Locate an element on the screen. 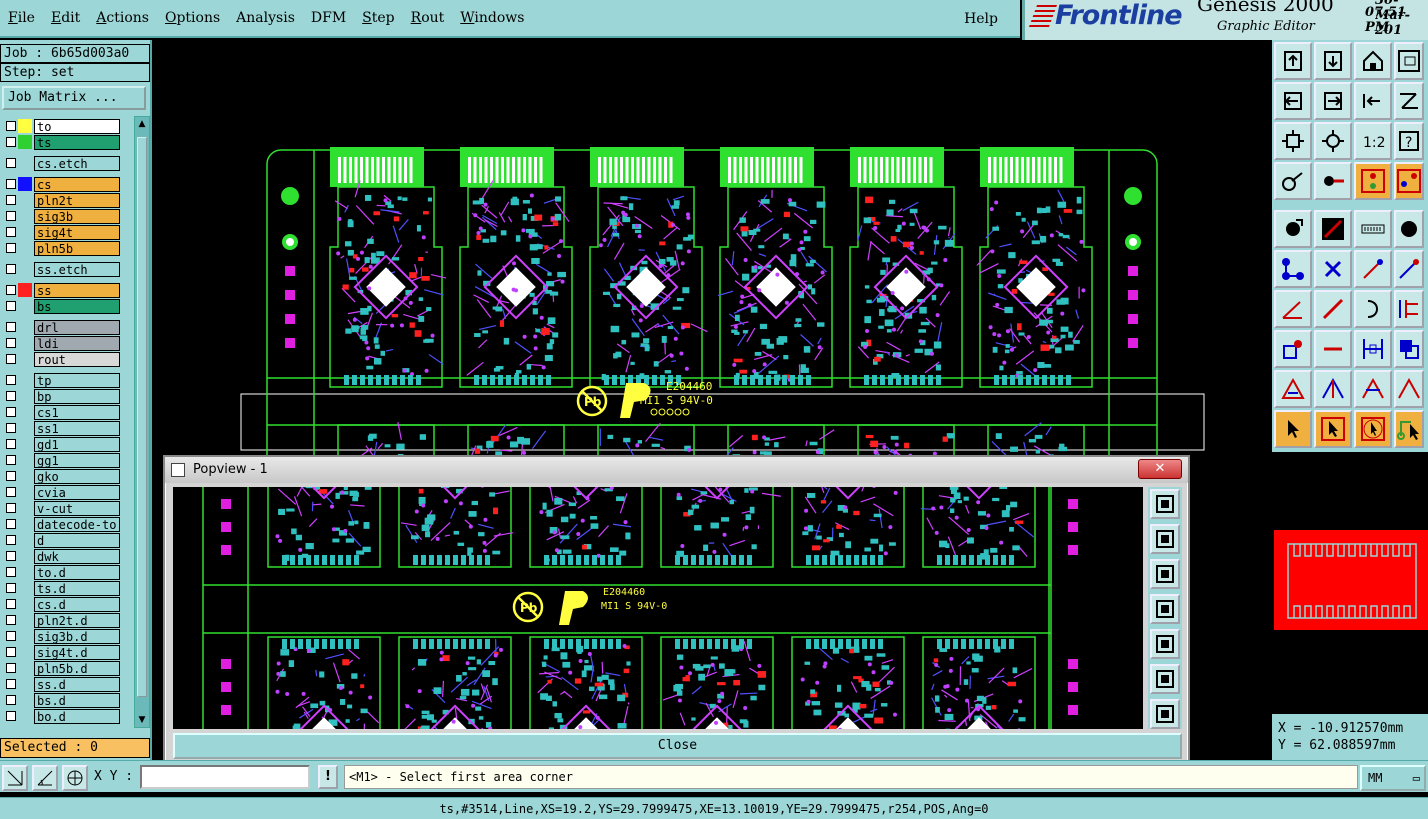  layer-row: drl is located at coordinates (61, 327).